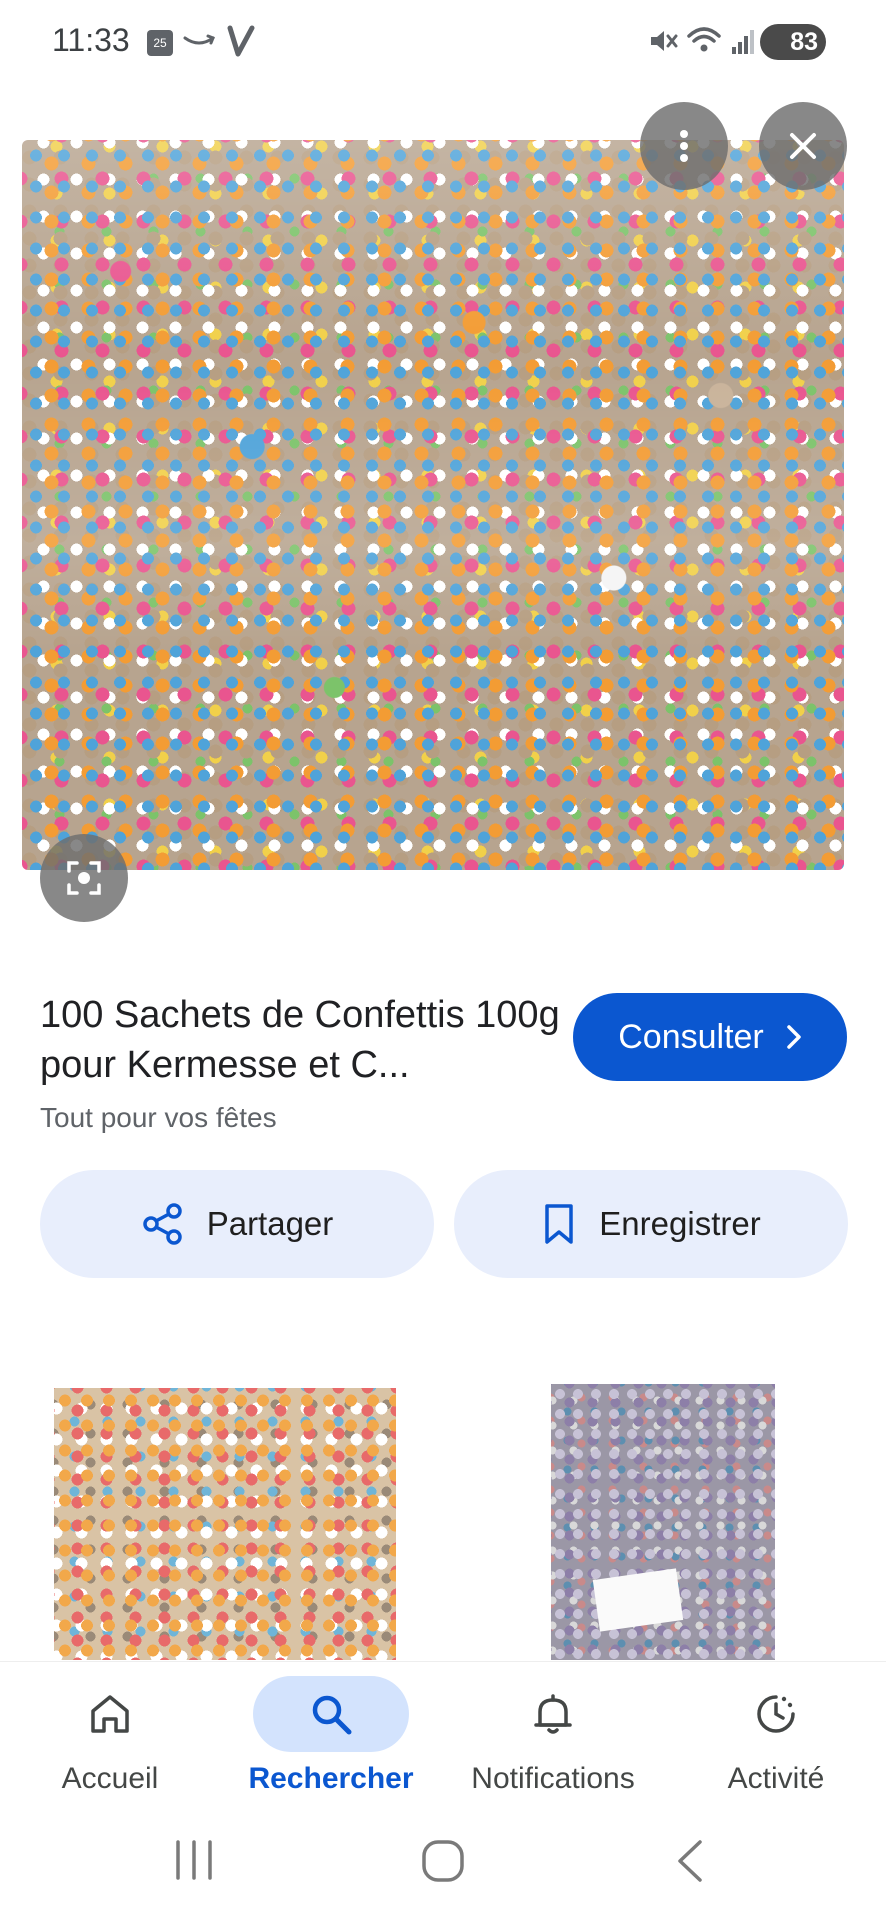 This screenshot has height=1920, width=886. Describe the element at coordinates (680, 1223) in the screenshot. I see `save-button-label: Enregistrer` at that location.